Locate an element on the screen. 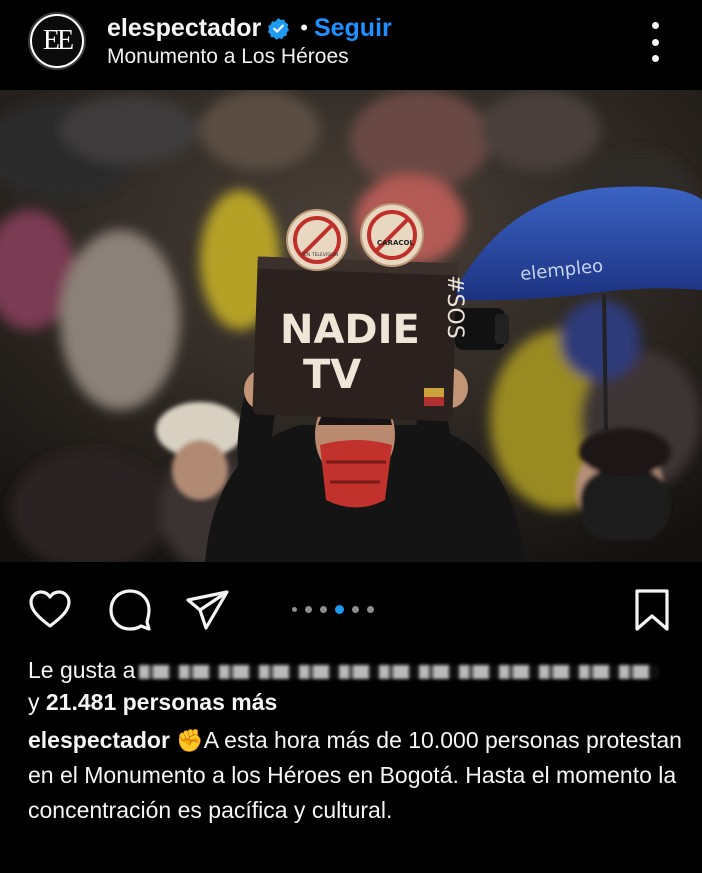 The image size is (702, 873). badge-right-text: CARACOL is located at coordinates (395, 243).